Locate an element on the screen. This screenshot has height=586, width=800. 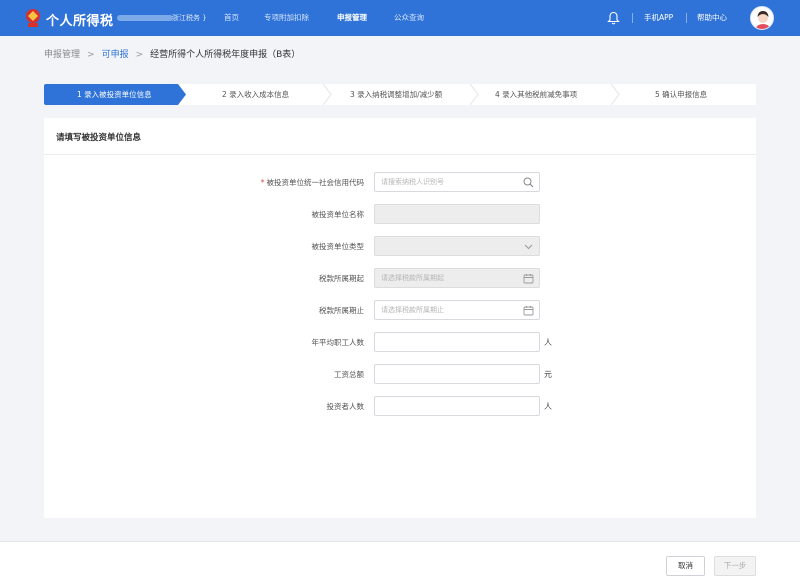
next-step-button: 下一步 is located at coordinates (735, 566).